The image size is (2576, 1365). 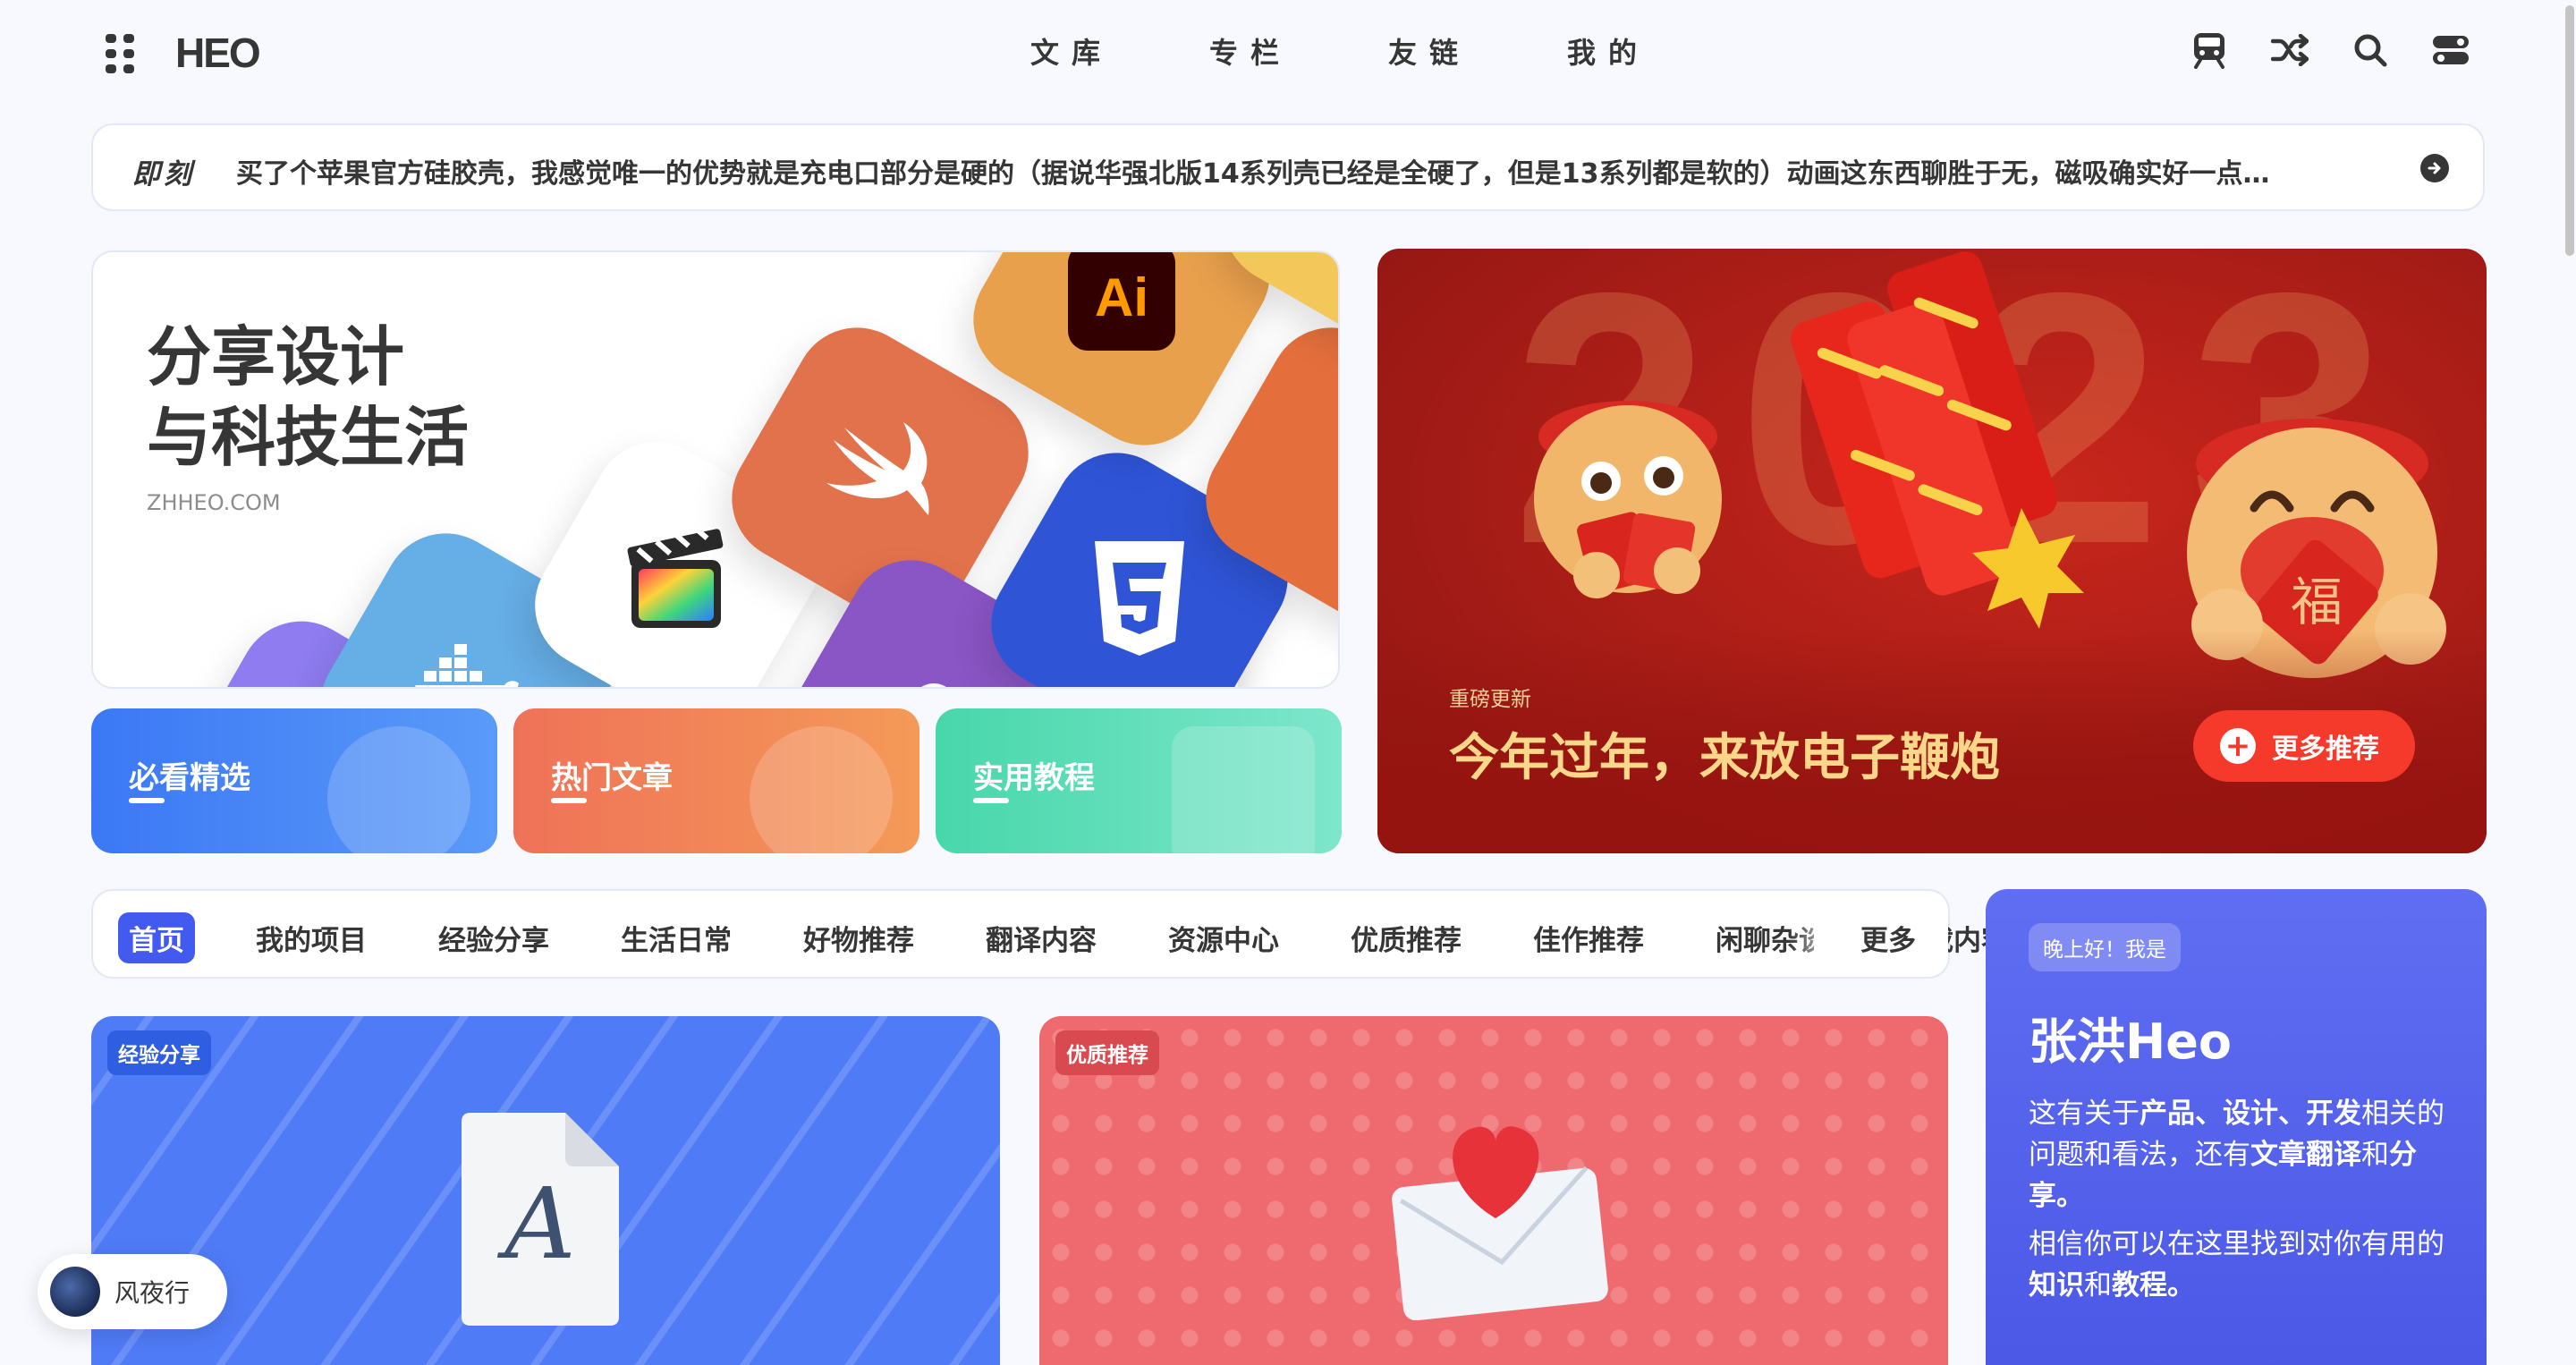 I want to click on fu-character: 福, so click(x=2317, y=602).